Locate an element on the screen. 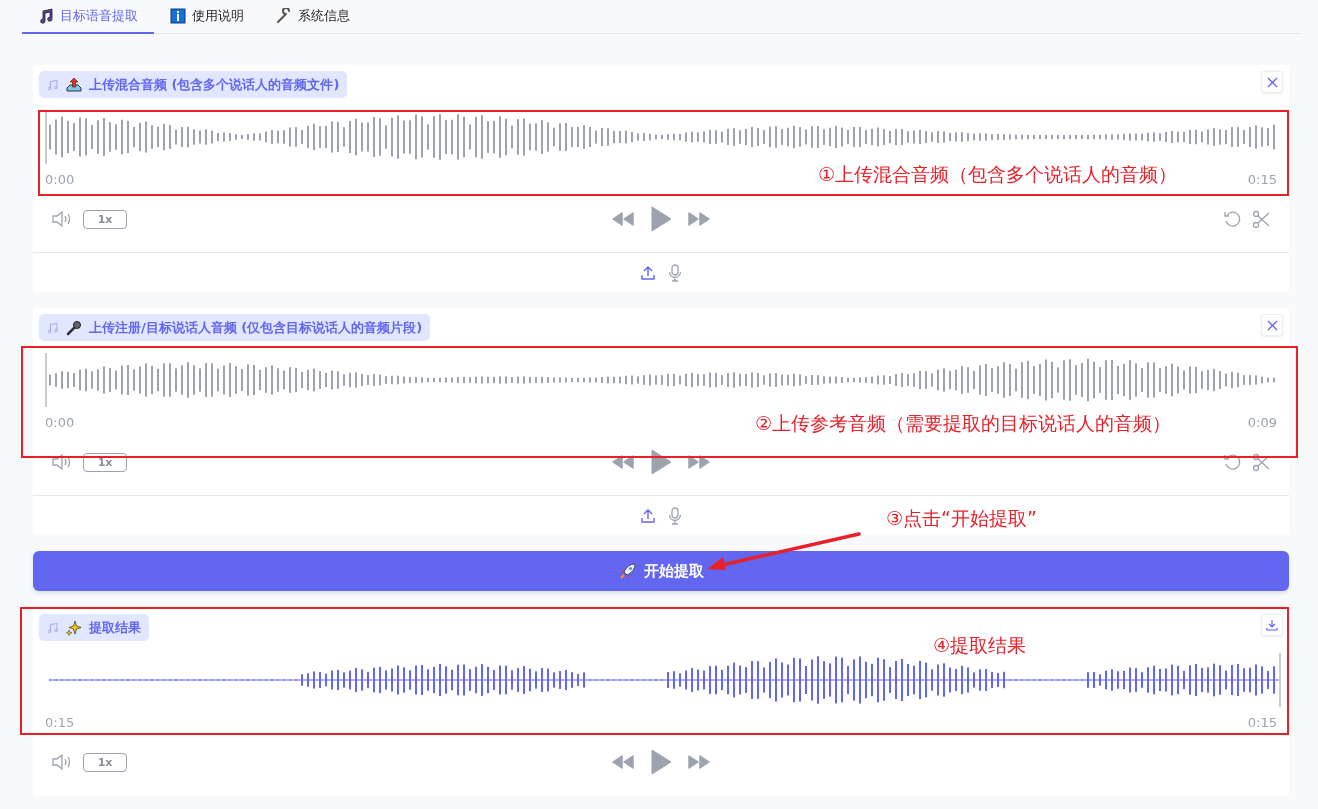 This screenshot has width=1318, height=809. start-time: 0:15 is located at coordinates (60, 722).